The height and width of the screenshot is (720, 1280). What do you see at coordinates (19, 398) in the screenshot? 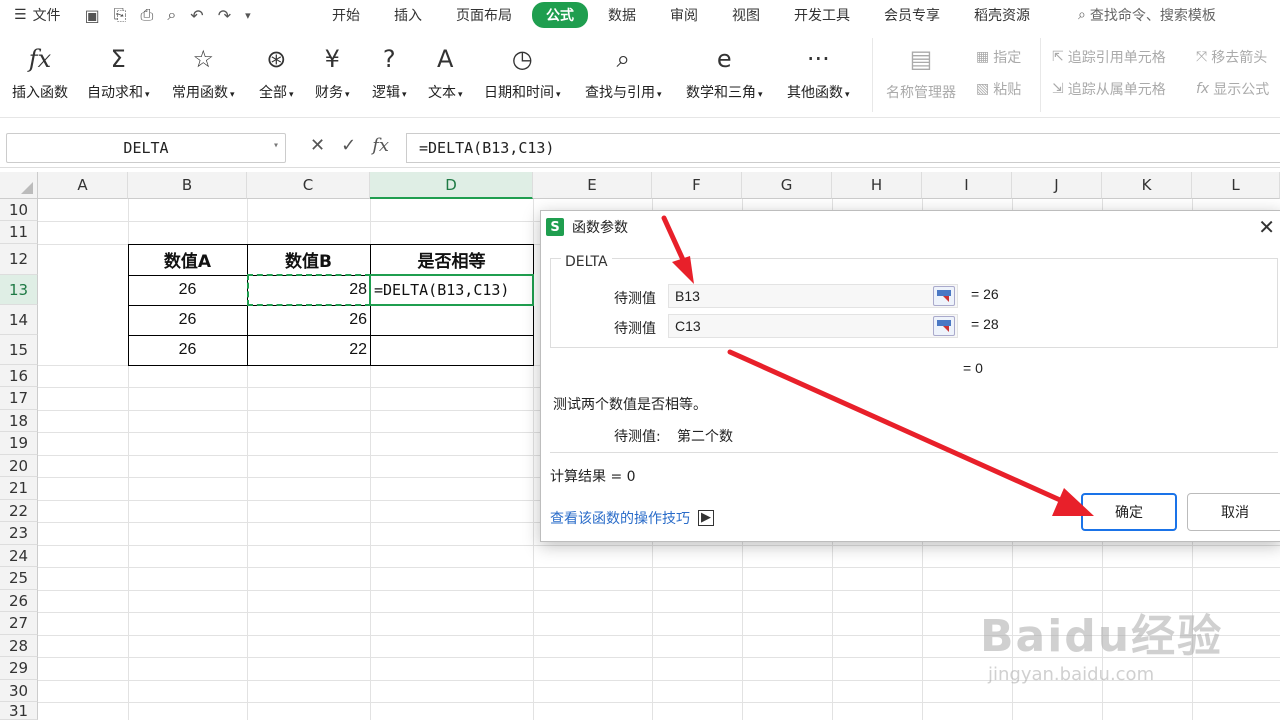
I see `row-header-17: 17` at bounding box center [19, 398].